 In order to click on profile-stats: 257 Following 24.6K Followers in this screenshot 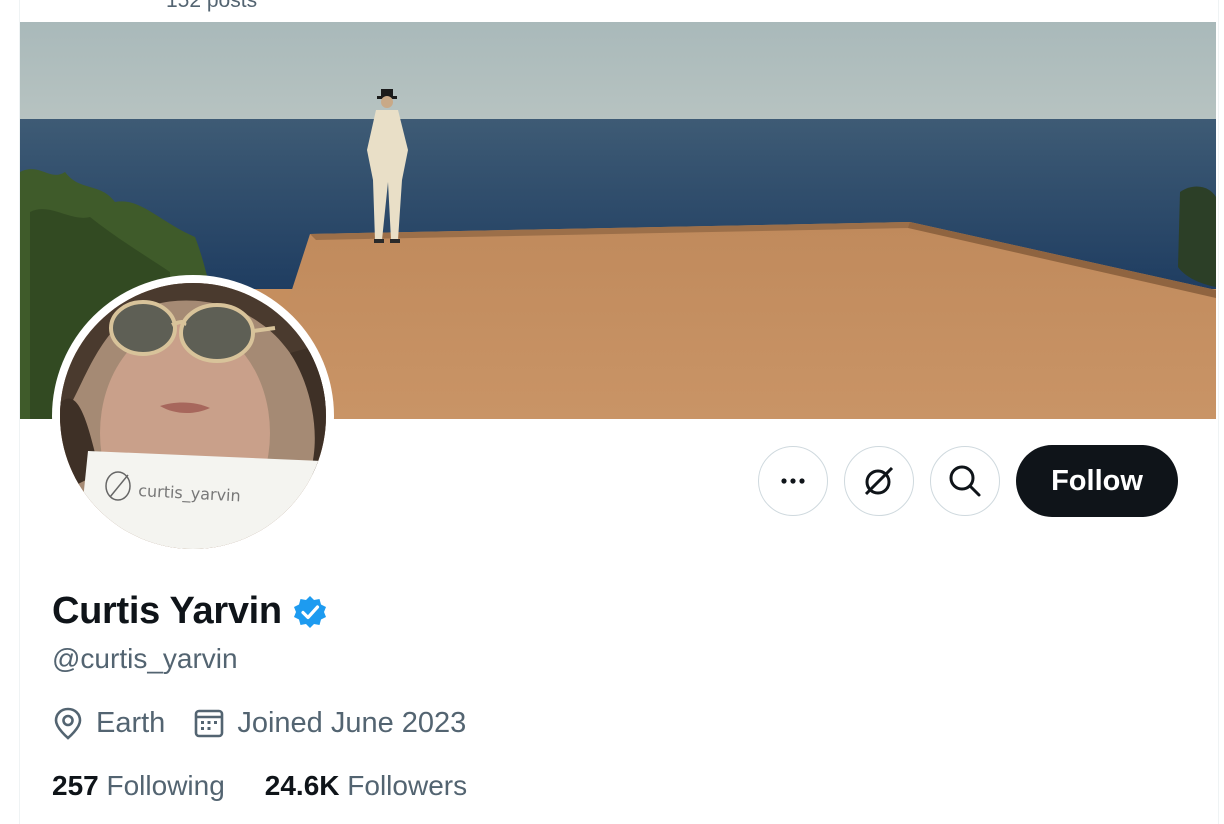, I will do `click(279, 786)`.